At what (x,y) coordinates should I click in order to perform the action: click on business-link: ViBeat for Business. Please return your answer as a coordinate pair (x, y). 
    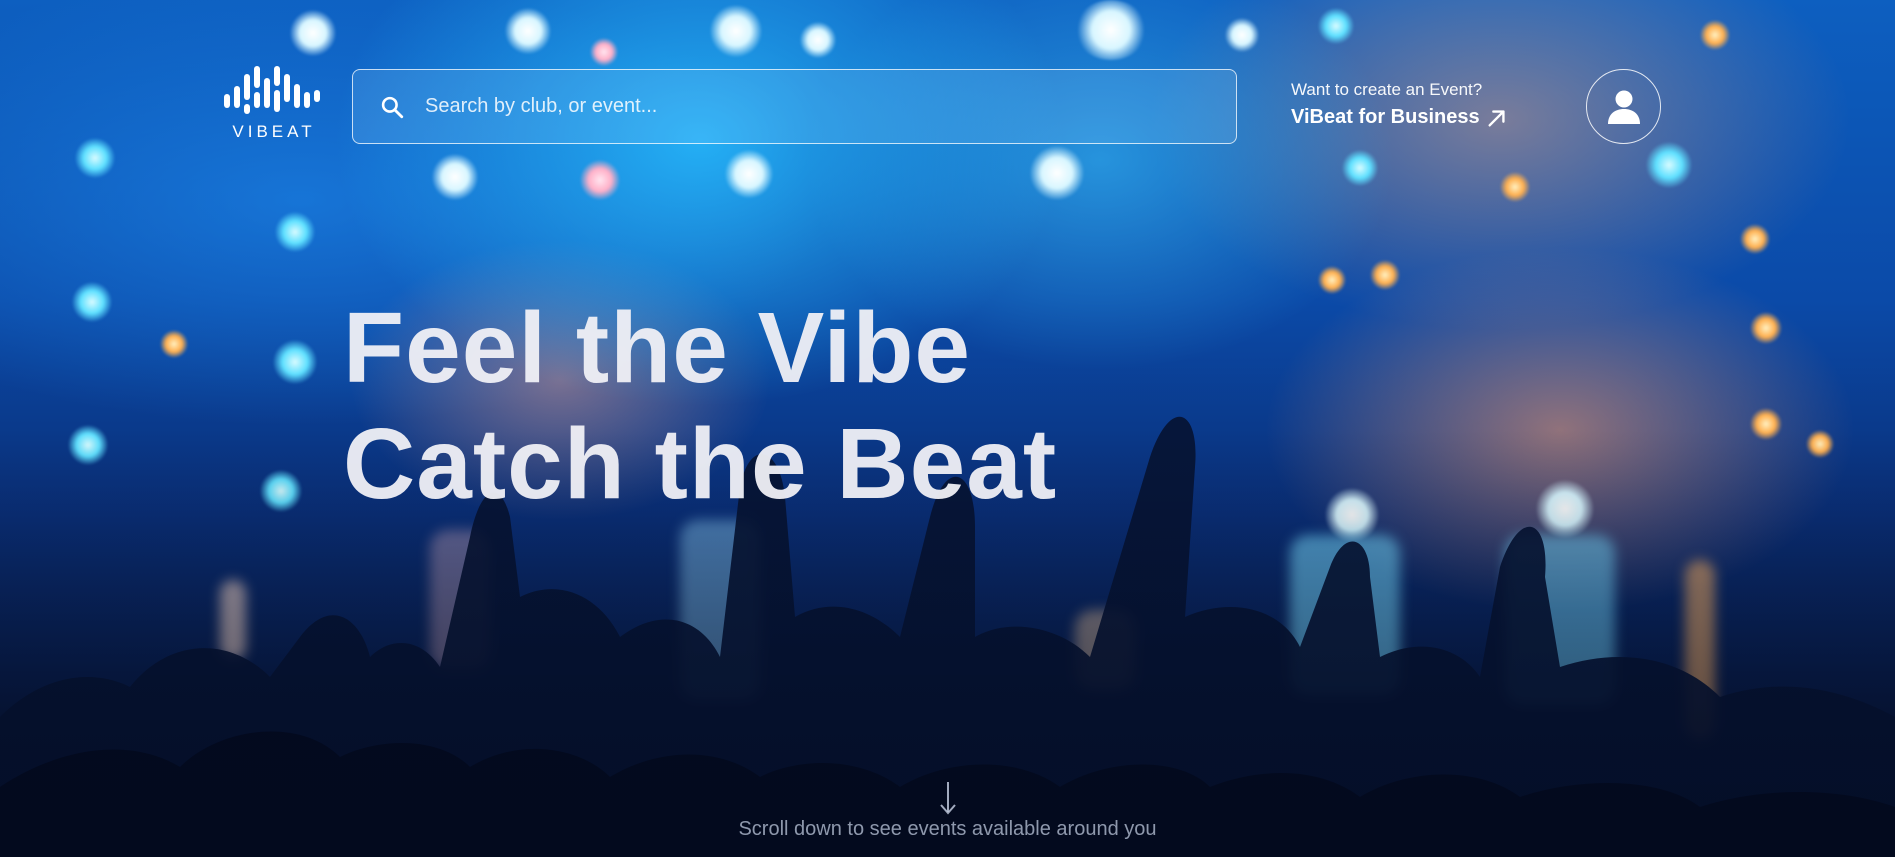
    Looking at the image, I should click on (1416, 117).